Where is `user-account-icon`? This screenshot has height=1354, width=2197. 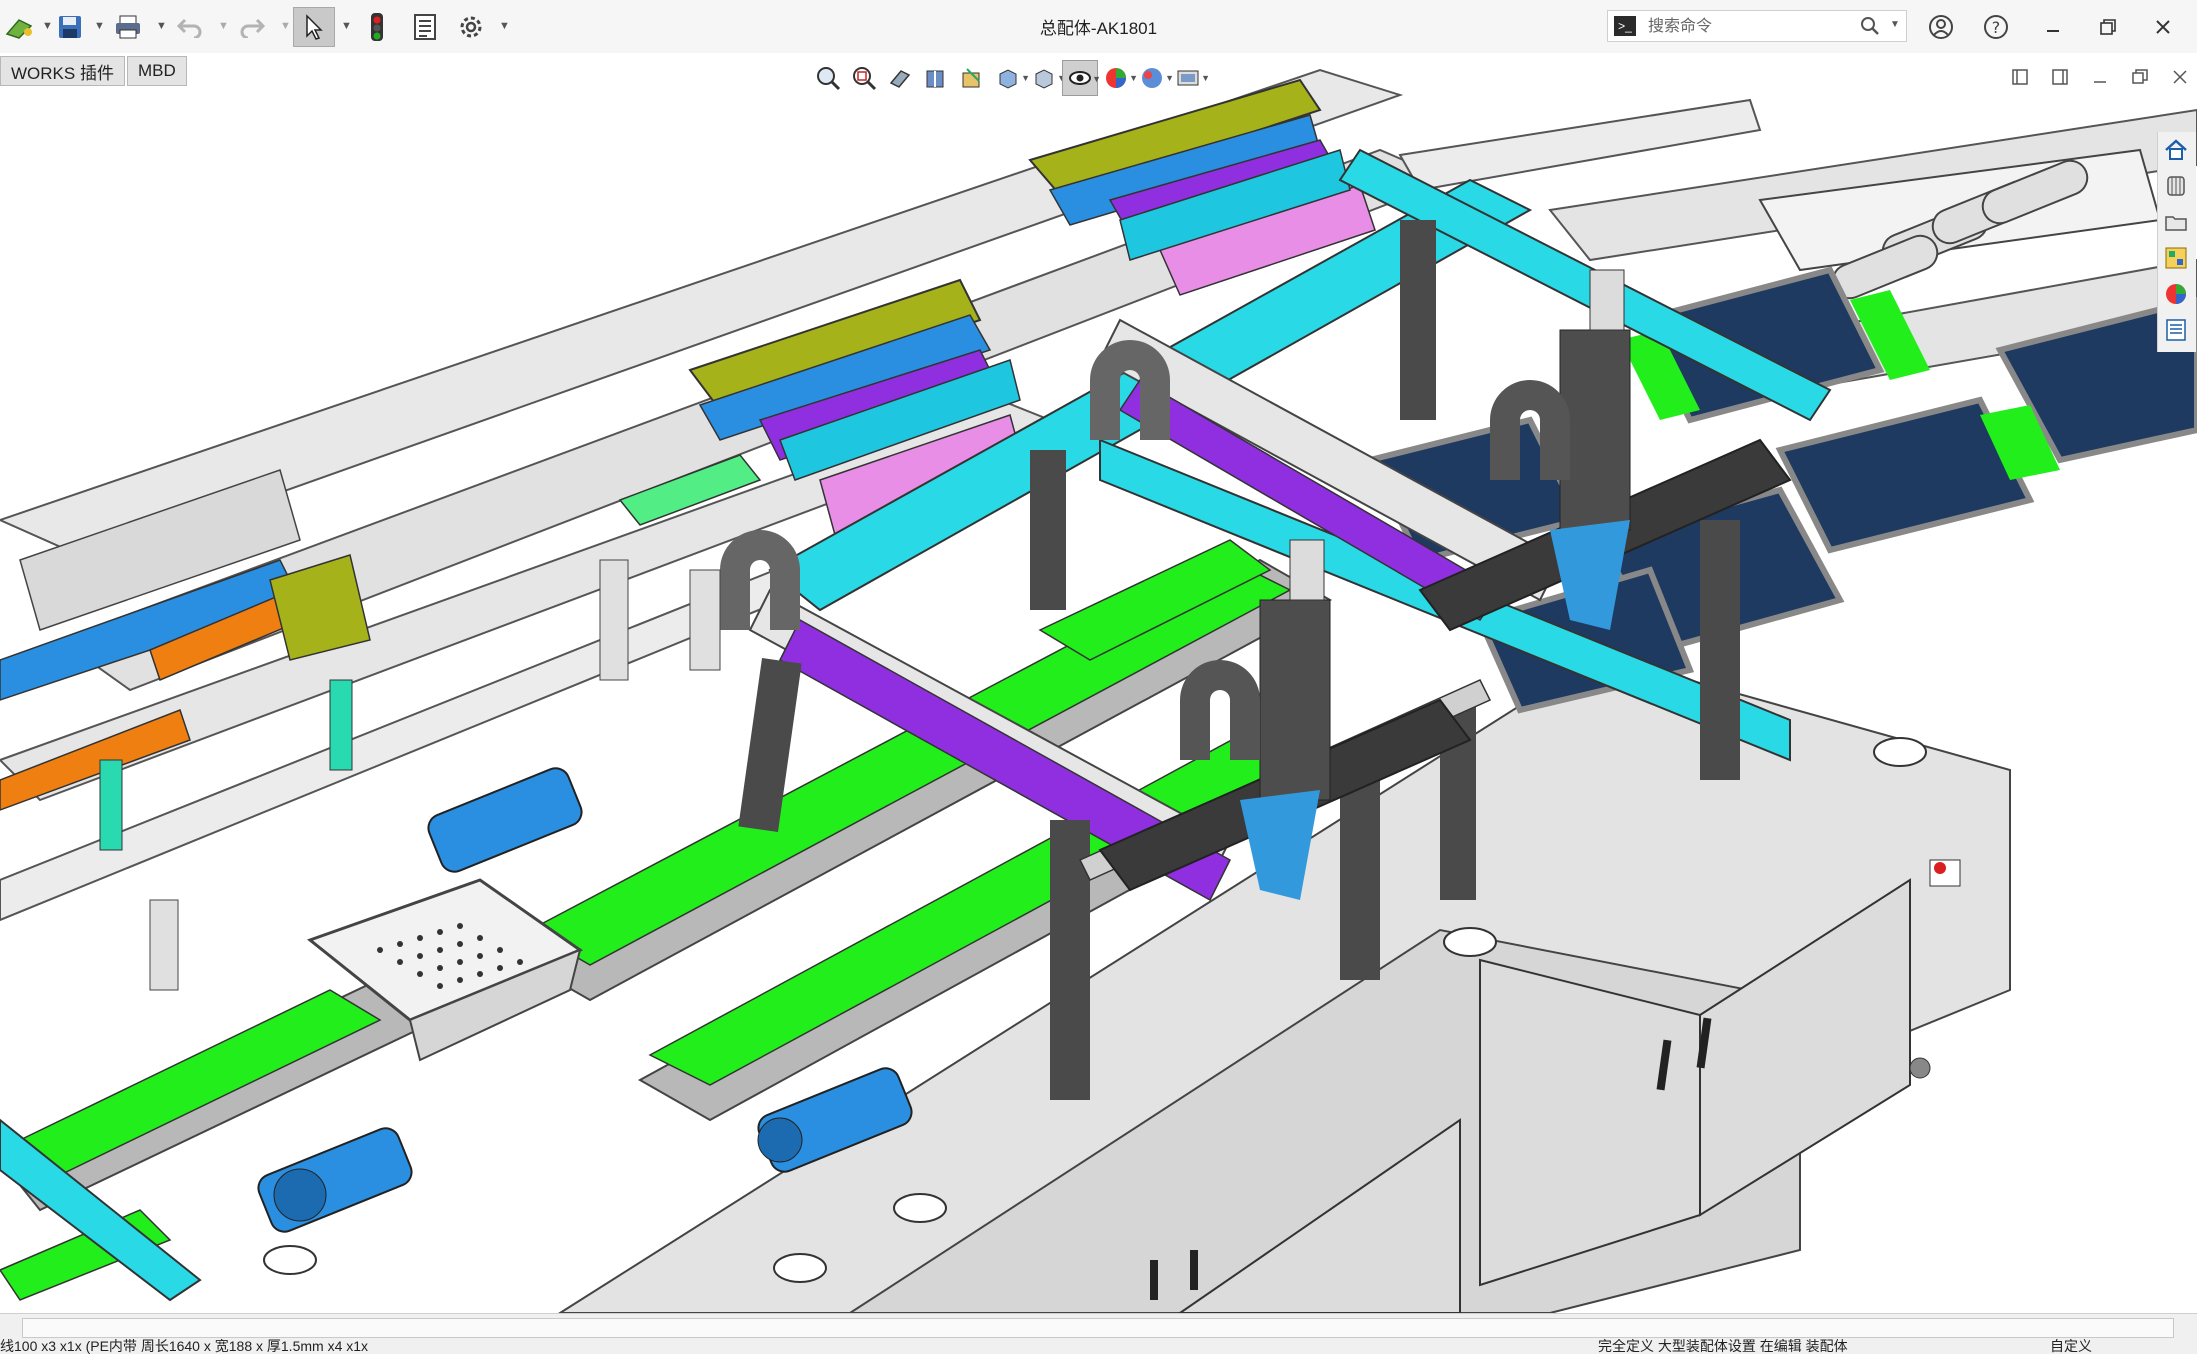
user-account-icon is located at coordinates (1941, 27).